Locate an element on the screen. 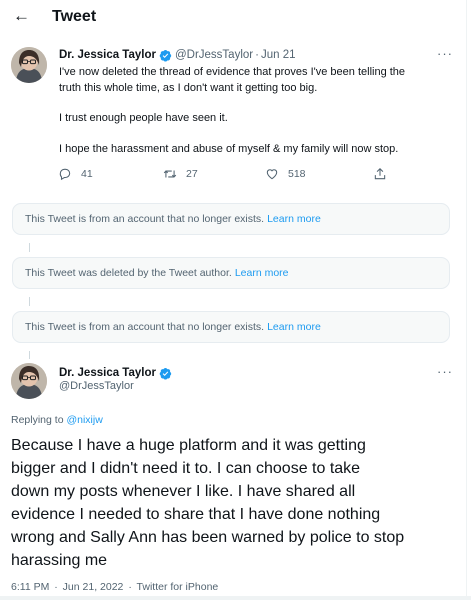 The width and height of the screenshot is (471, 600). tweet-time: 6:11 PM is located at coordinates (30, 587).